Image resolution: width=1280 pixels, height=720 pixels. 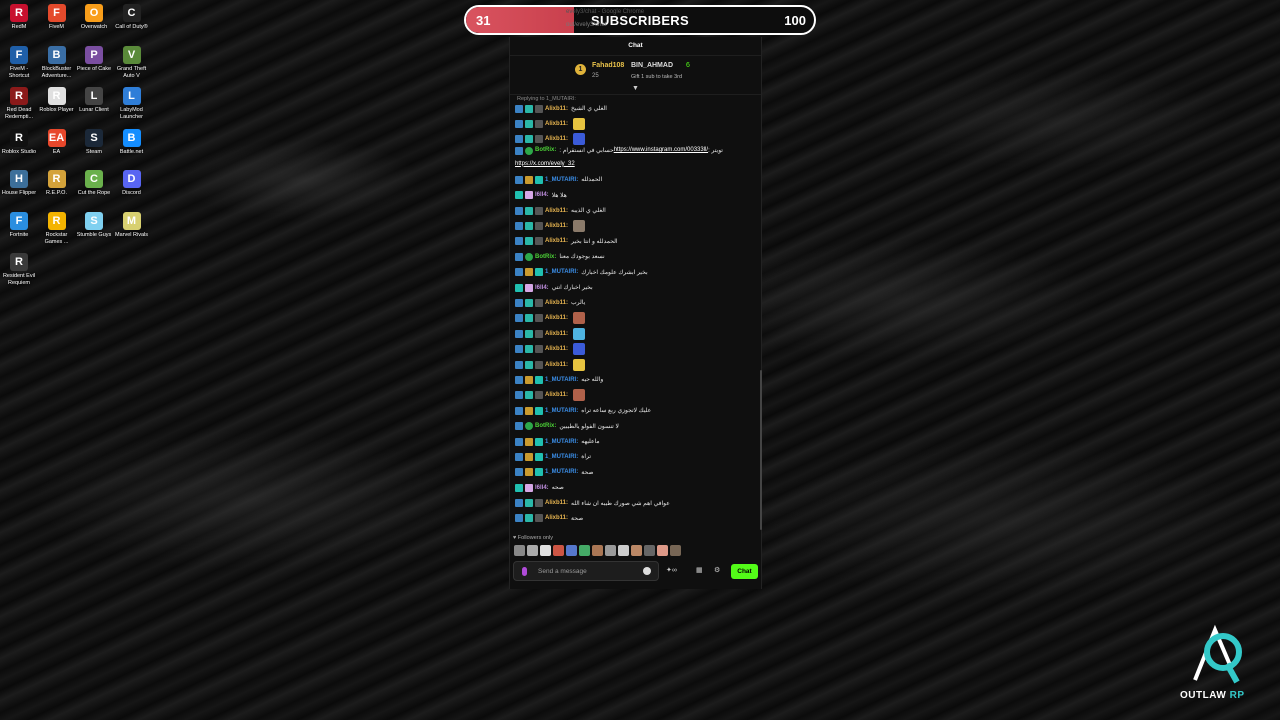 I want to click on chat-text: الغلي ي الشيخ, so click(x=589, y=109).